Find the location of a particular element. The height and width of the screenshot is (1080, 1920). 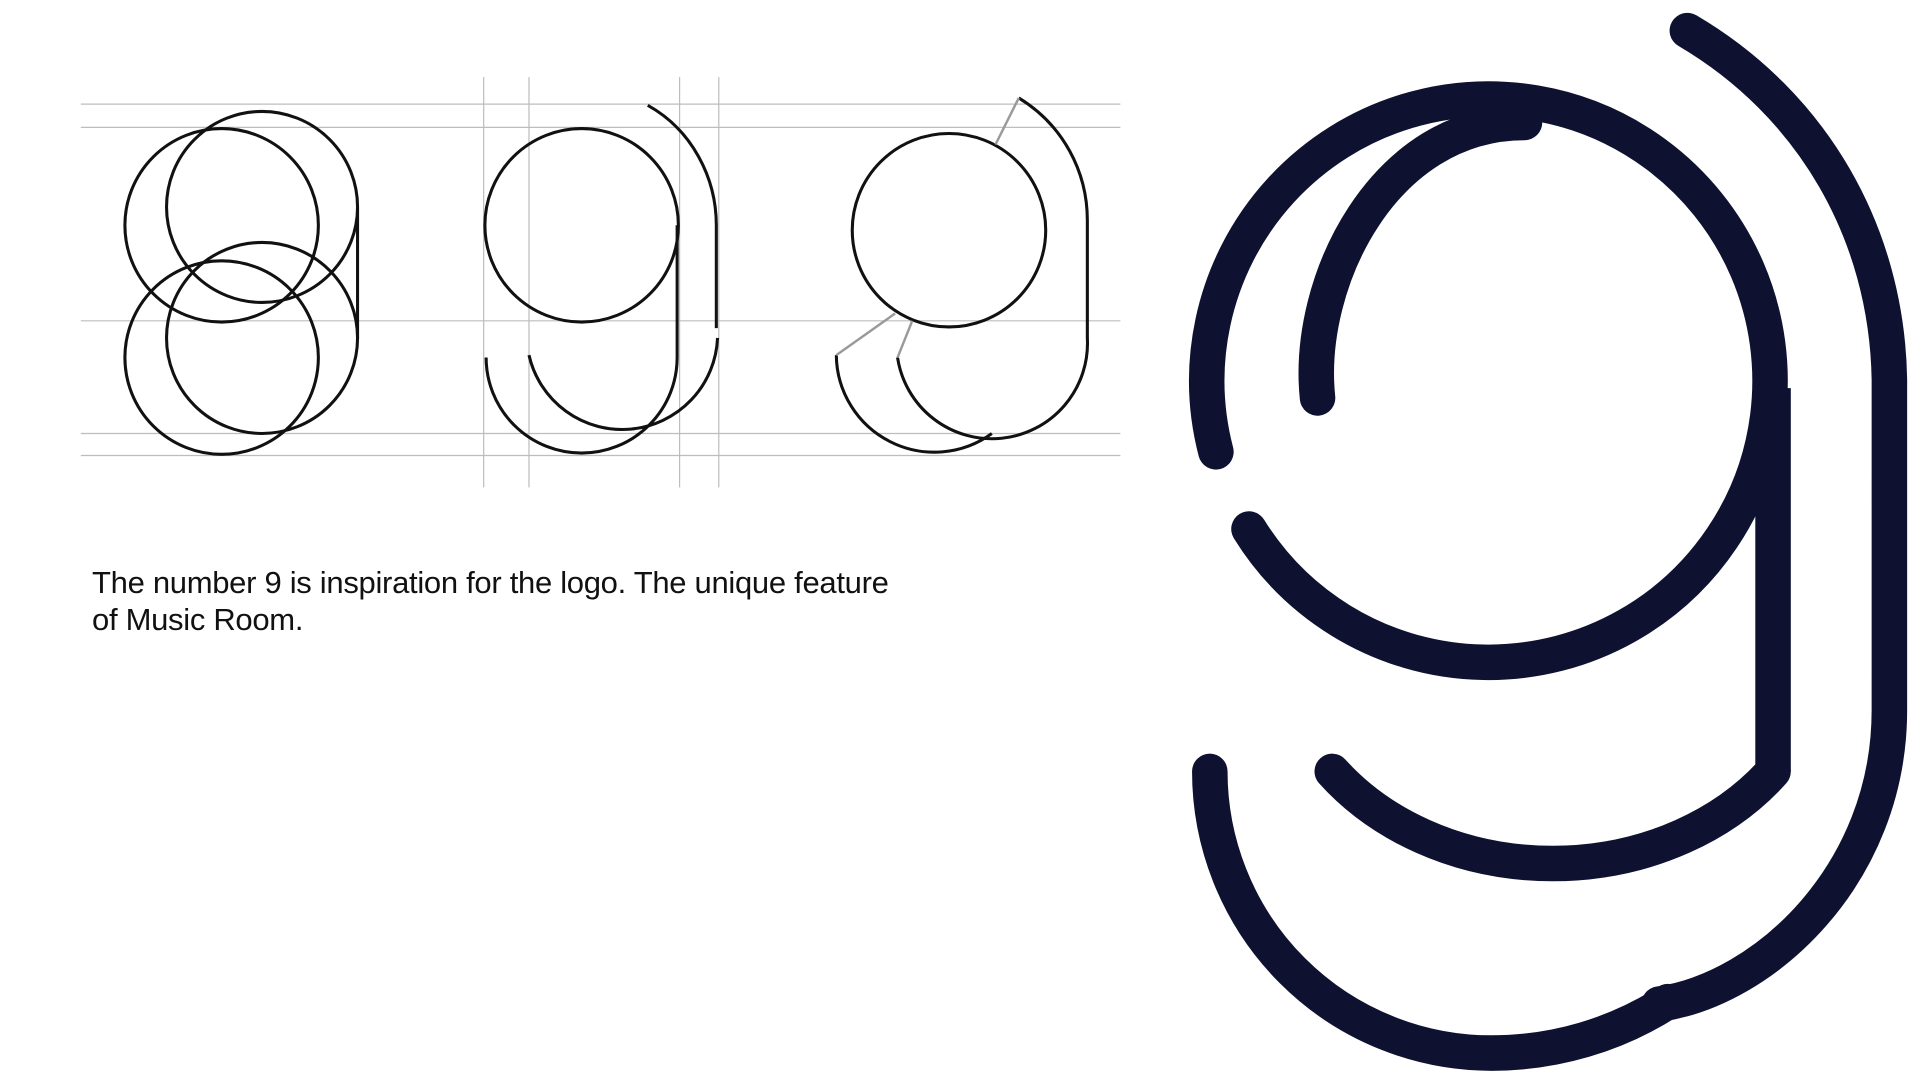

construction-step-circles is located at coordinates (241, 282).